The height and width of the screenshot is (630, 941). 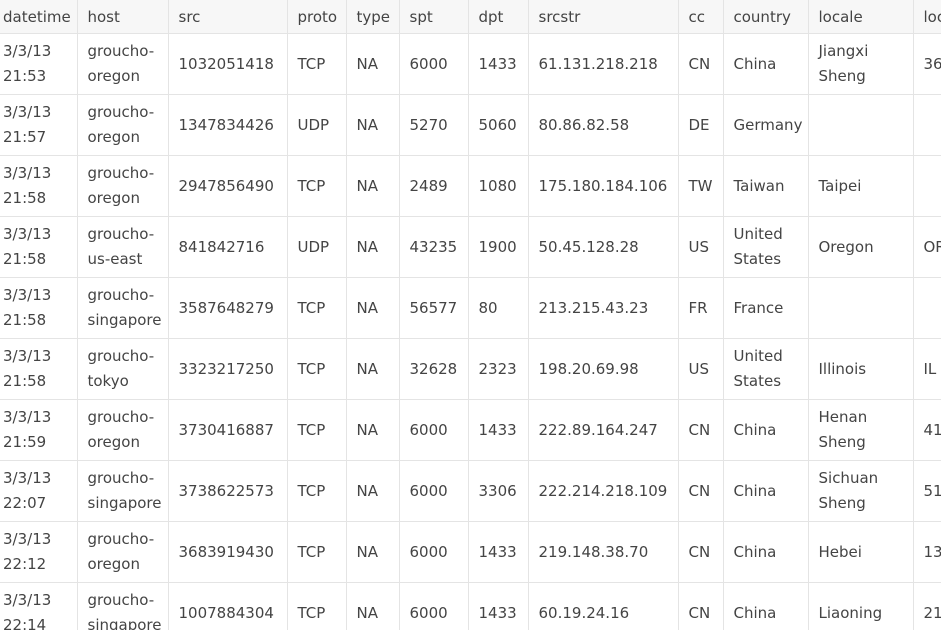 What do you see at coordinates (926, 430) in the screenshot?
I see `cell-loc: 41` at bounding box center [926, 430].